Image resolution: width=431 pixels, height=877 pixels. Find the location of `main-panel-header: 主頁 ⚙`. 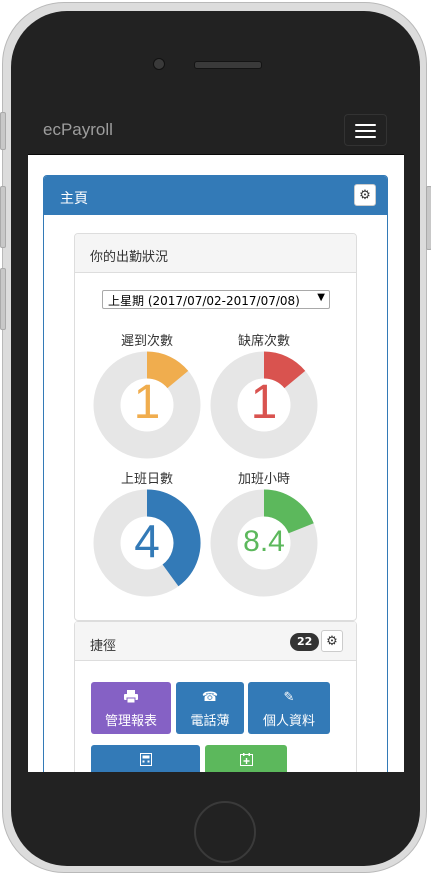

main-panel-header: 主頁 ⚙ is located at coordinates (215, 195).